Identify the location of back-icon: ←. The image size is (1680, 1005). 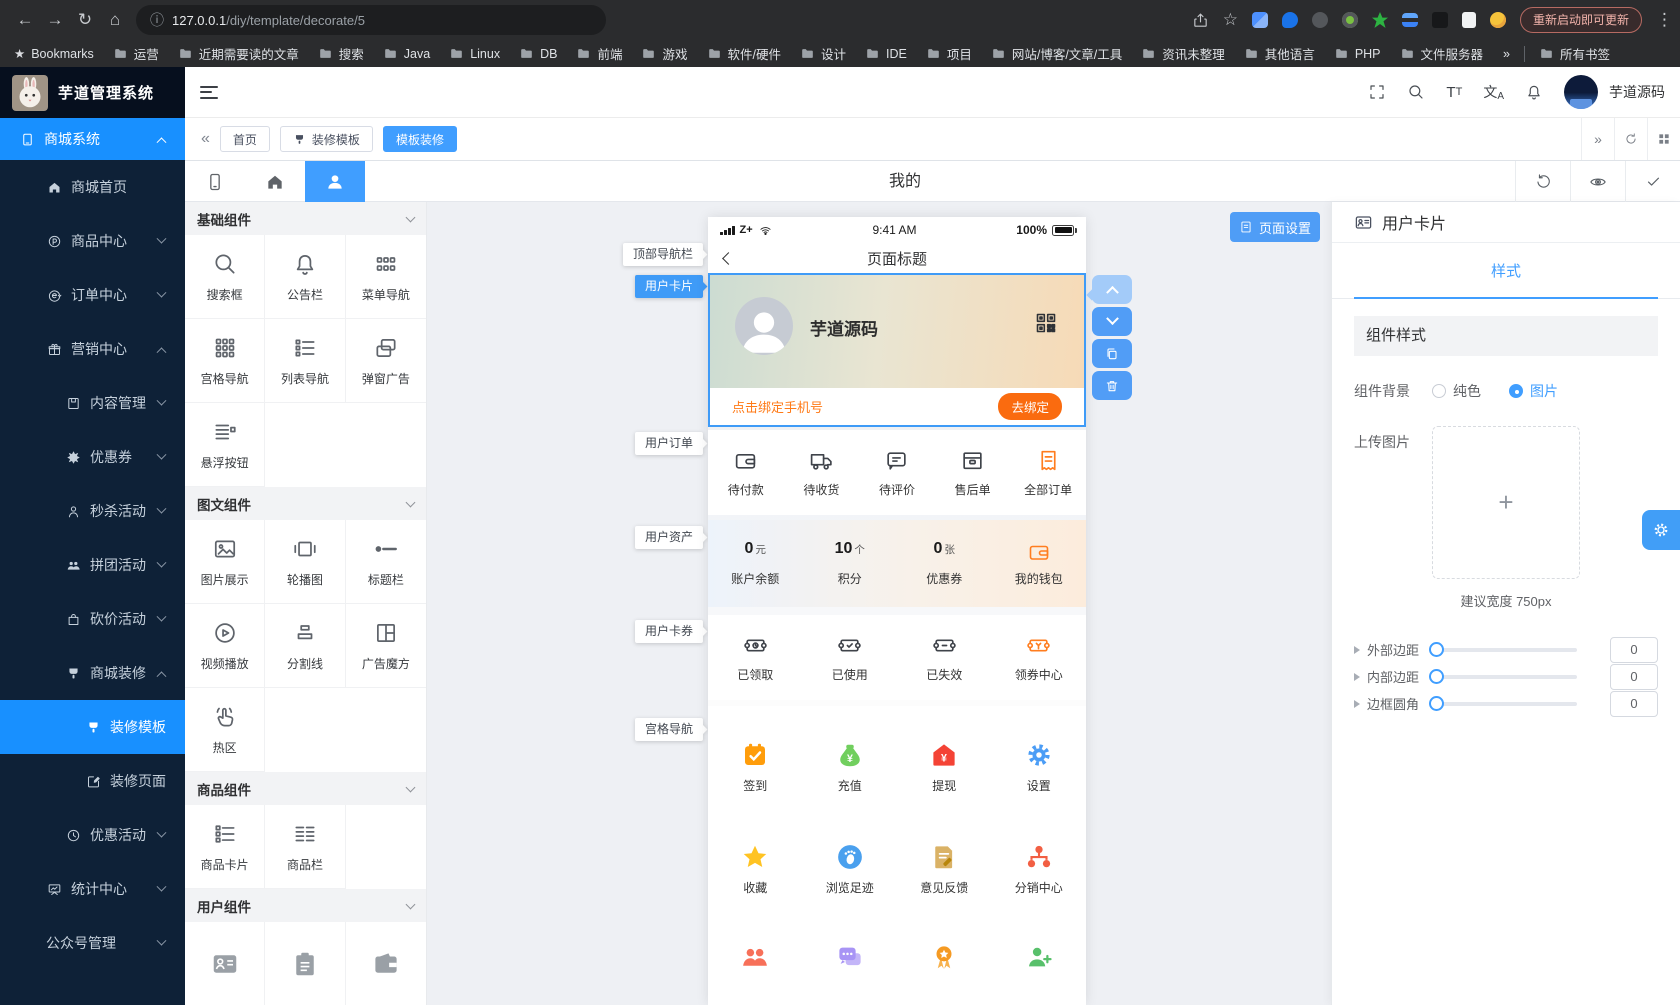
(25, 20).